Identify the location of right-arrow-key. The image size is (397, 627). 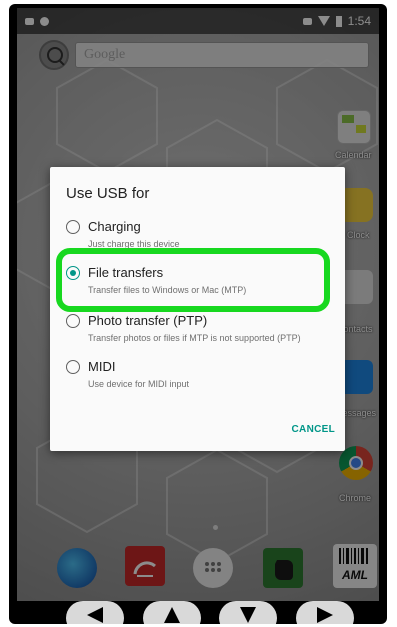
(325, 612).